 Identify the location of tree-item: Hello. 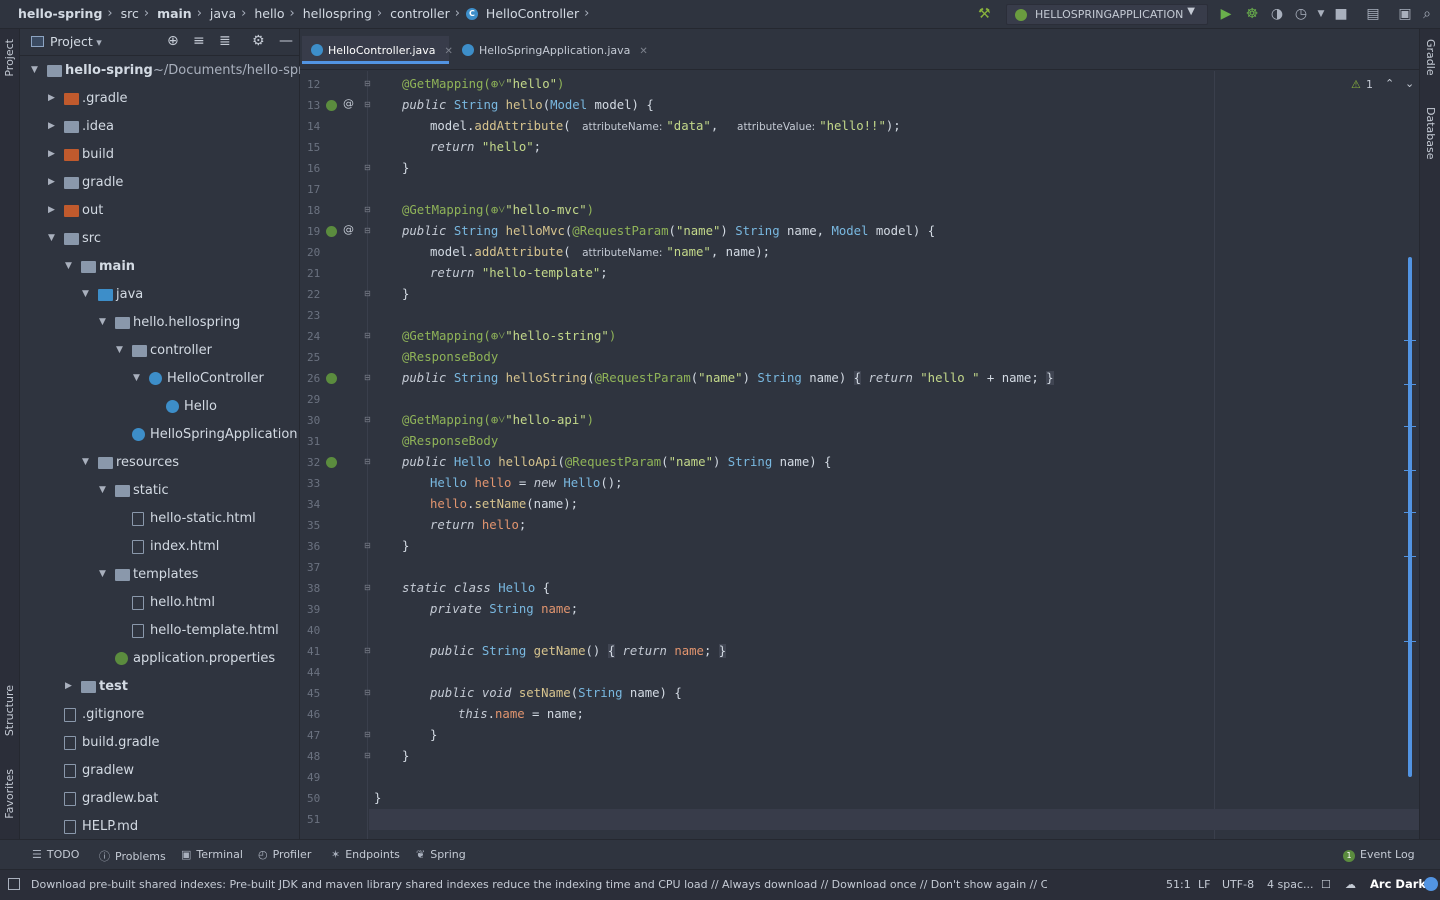
(160, 407).